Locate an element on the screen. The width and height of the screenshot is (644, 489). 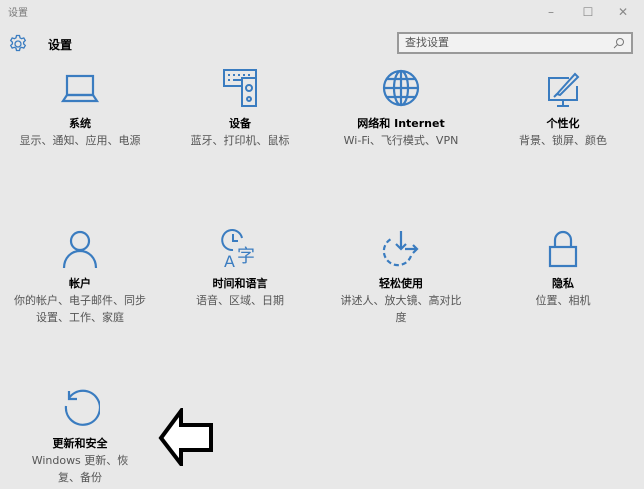
tile-update-security: 更新和安全 Windows 更新、恢复、备份 is located at coordinates (80, 437).